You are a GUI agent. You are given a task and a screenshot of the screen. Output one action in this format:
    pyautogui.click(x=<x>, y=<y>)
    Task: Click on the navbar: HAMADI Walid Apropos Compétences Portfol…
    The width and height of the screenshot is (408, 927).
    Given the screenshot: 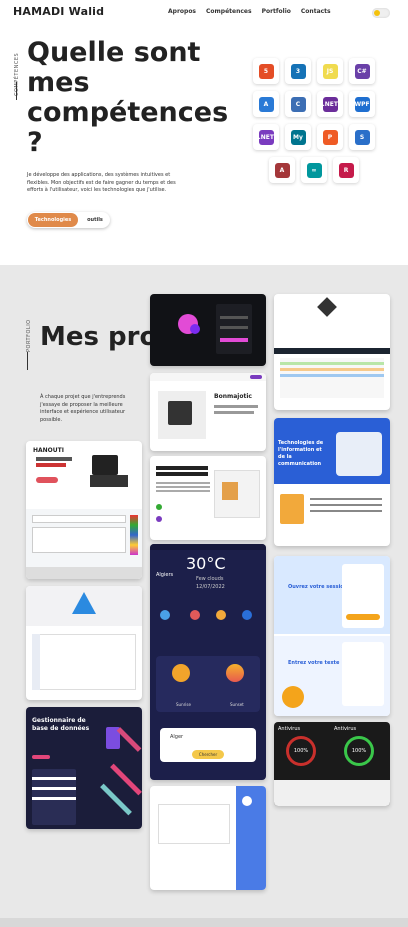 What is the action you would take?
    pyautogui.click(x=204, y=13)
    